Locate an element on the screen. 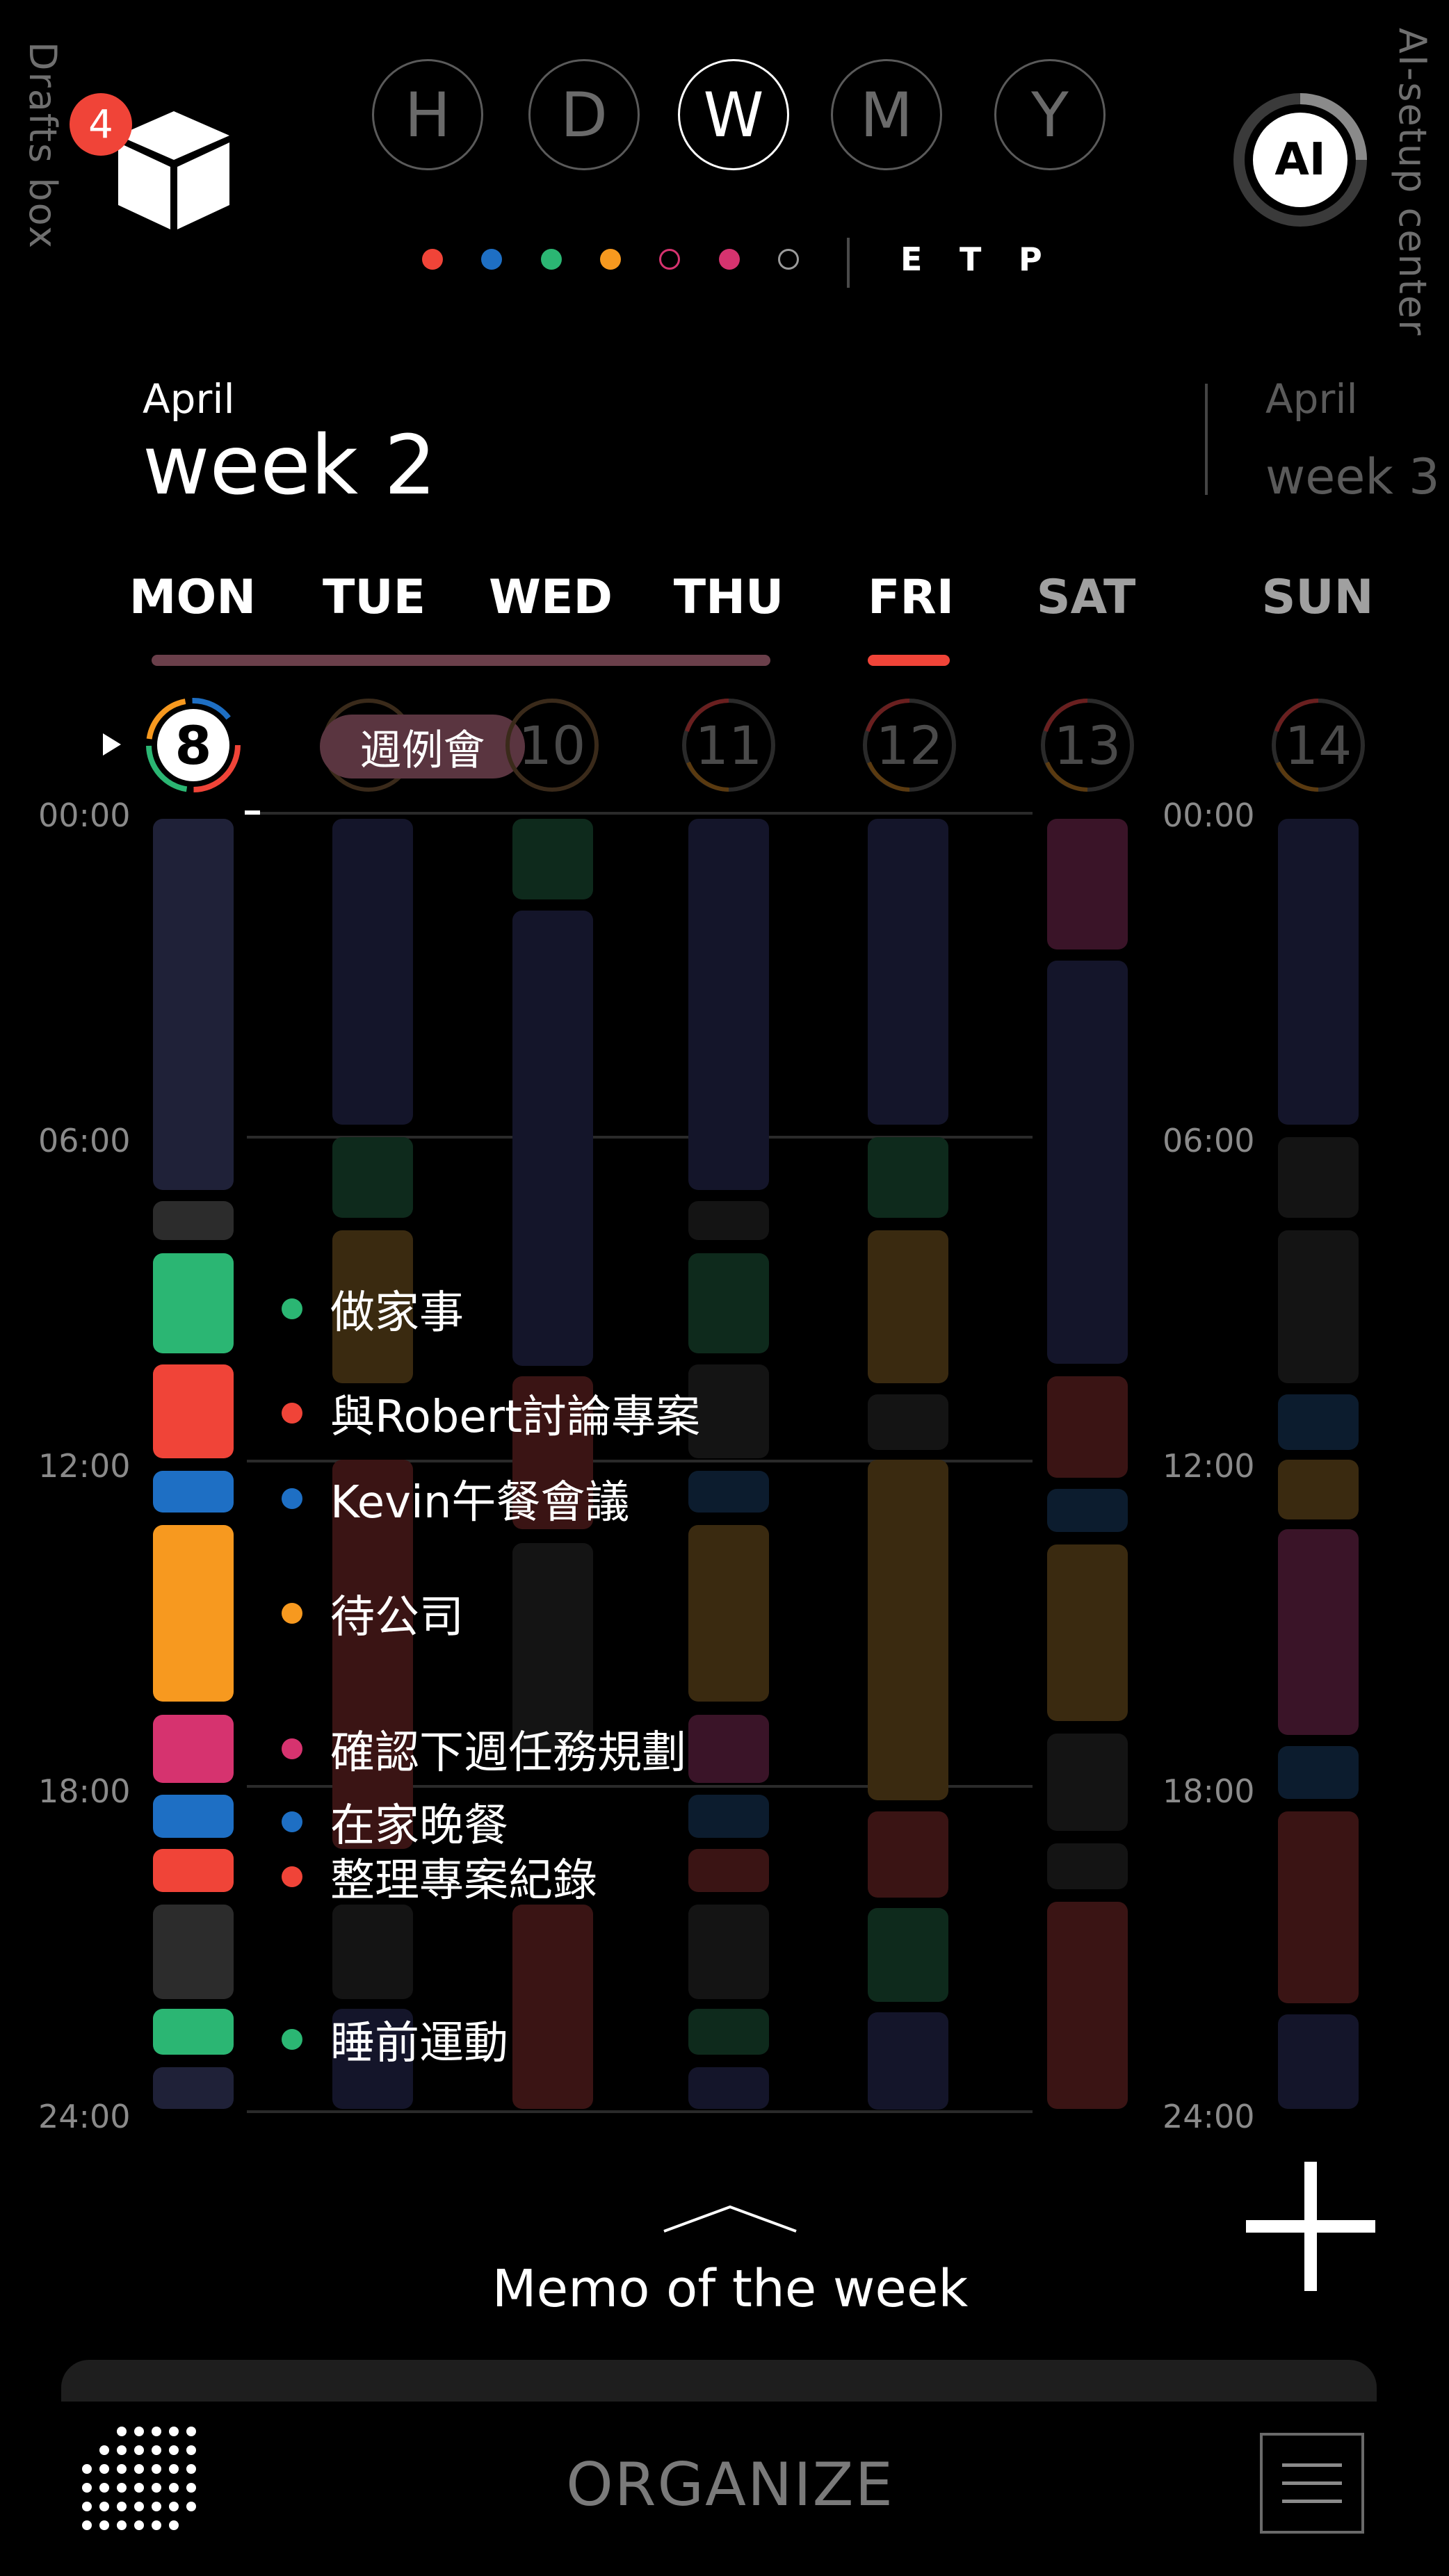 The image size is (1449, 2576). date-8: 8 is located at coordinates (194, 745).